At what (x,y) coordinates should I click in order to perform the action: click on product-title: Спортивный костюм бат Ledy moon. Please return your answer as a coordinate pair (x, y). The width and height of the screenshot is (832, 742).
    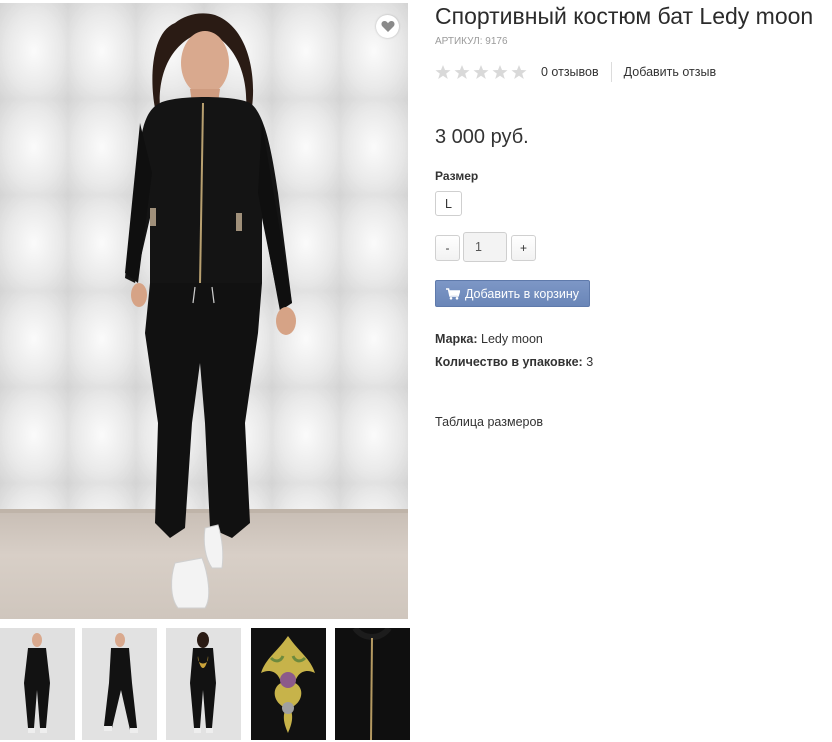
    Looking at the image, I should click on (624, 16).